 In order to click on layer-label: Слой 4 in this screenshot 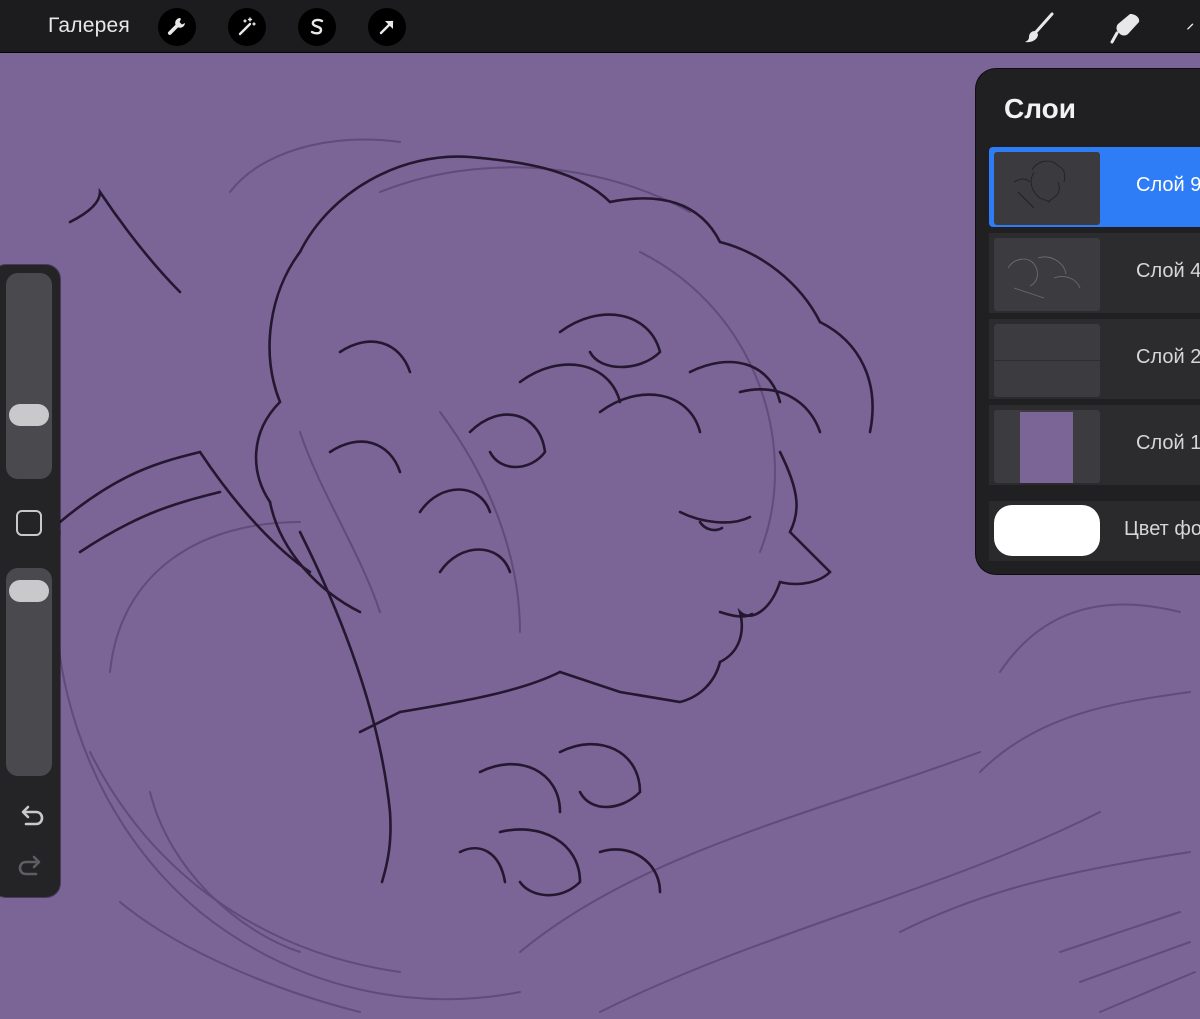, I will do `click(1168, 271)`.